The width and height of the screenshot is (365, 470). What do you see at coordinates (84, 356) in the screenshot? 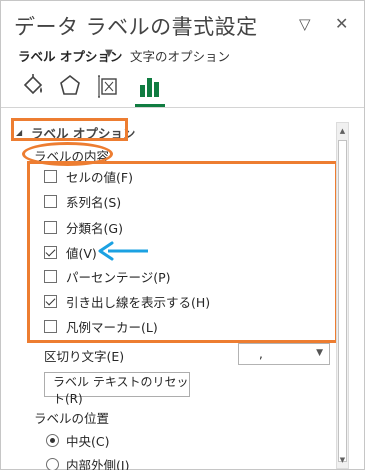
I see `separator-label: 区切り文字(E)` at bounding box center [84, 356].